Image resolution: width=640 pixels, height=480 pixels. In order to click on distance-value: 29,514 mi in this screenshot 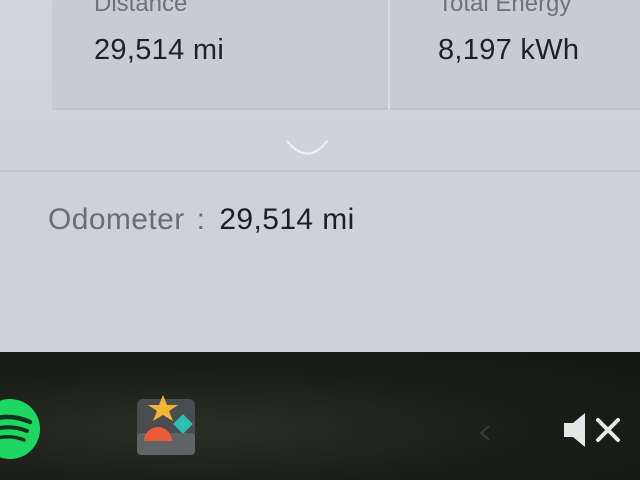, I will do `click(159, 50)`.